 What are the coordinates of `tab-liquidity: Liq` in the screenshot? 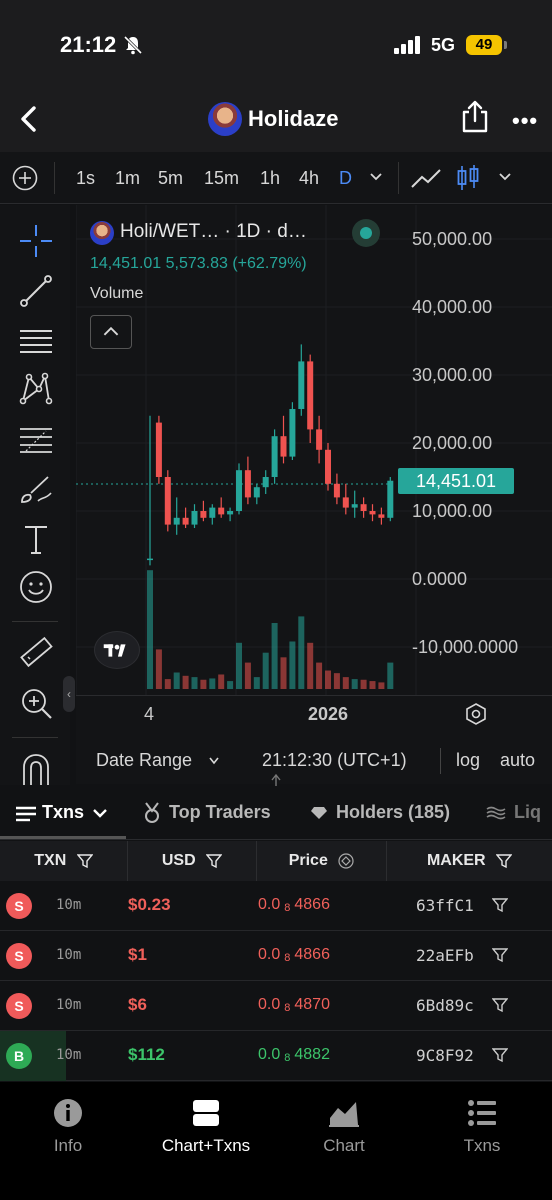 It's located at (527, 812).